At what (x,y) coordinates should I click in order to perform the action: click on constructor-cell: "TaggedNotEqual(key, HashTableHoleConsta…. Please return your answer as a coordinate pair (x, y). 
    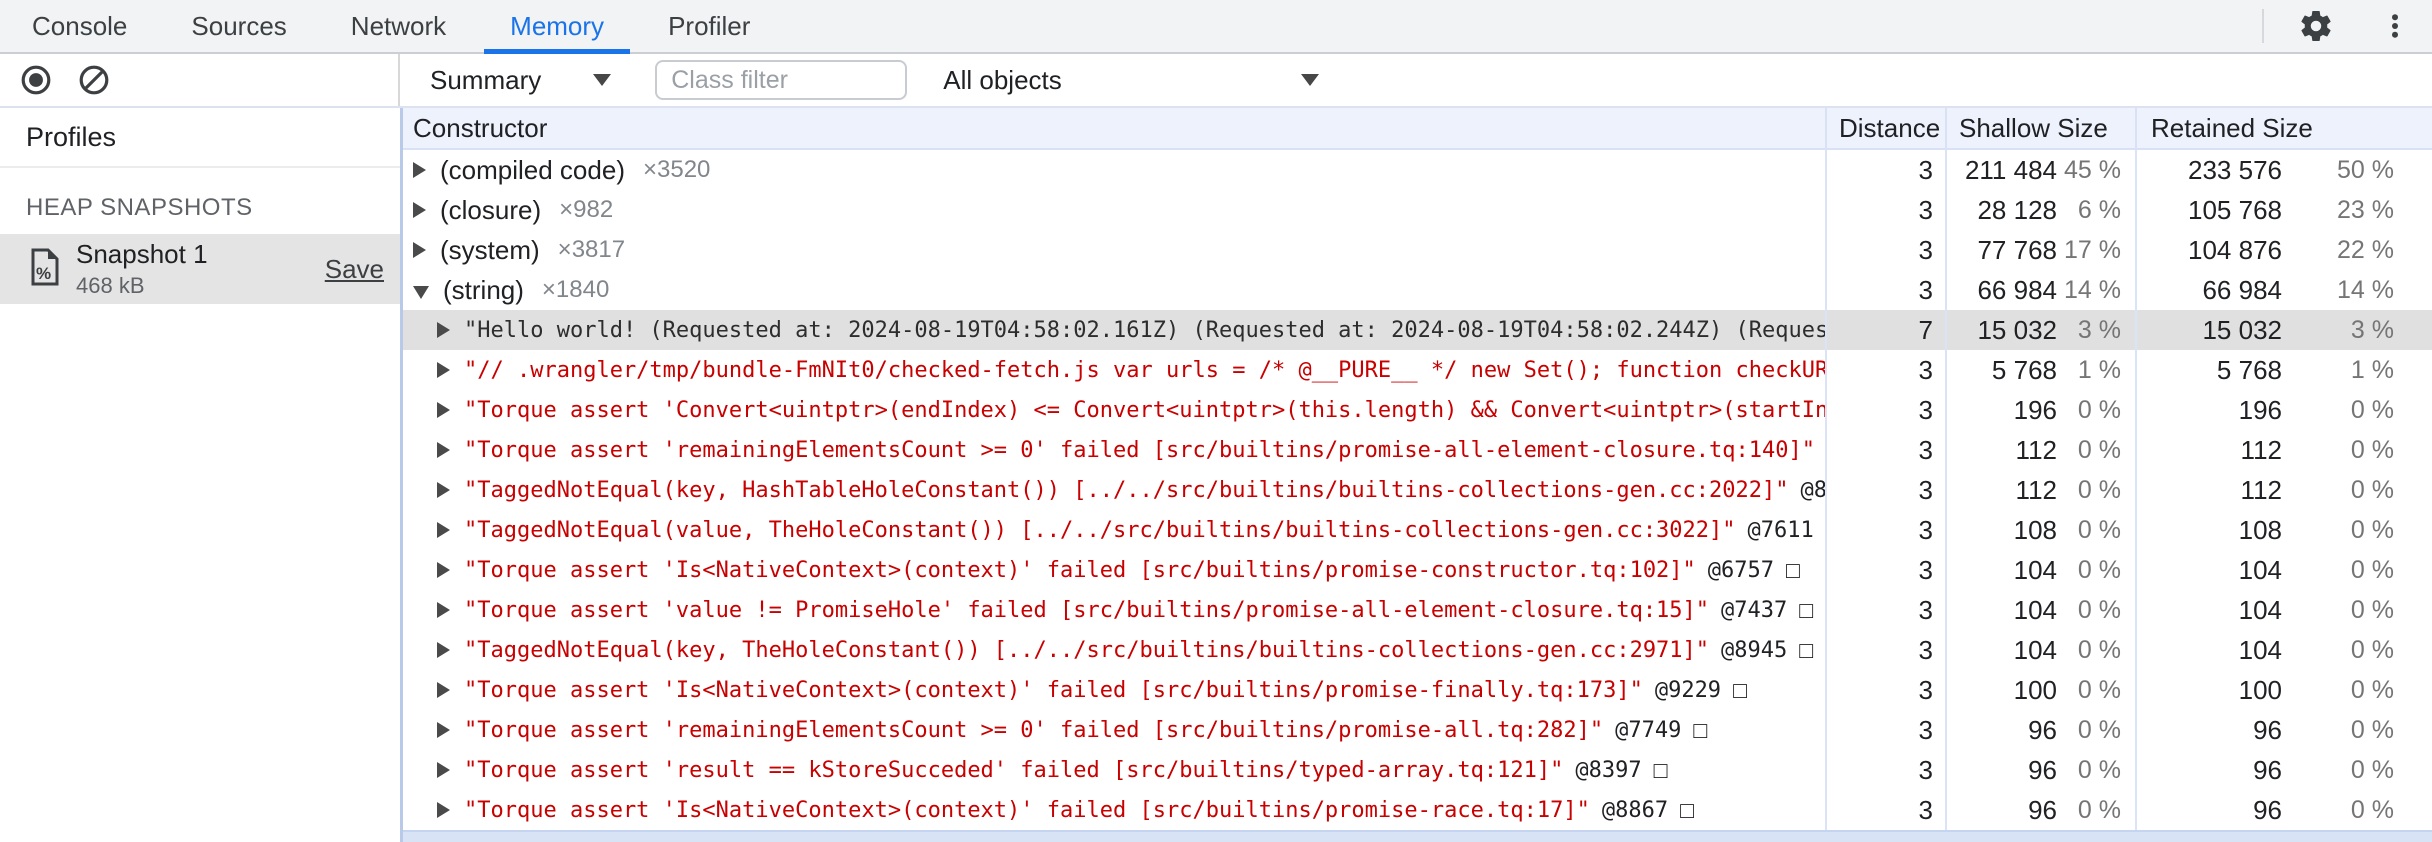
    Looking at the image, I should click on (1114, 490).